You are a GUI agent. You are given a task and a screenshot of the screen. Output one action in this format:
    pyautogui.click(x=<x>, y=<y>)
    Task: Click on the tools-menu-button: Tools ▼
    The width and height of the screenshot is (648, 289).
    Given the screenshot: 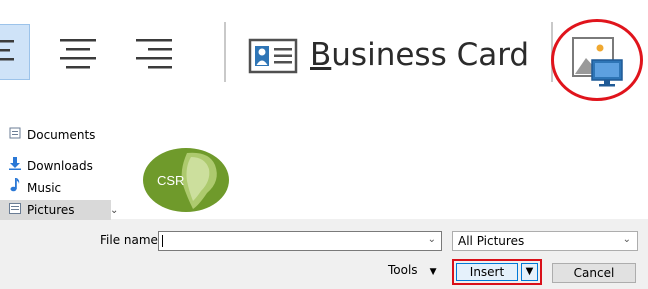 What is the action you would take?
    pyautogui.click(x=412, y=270)
    